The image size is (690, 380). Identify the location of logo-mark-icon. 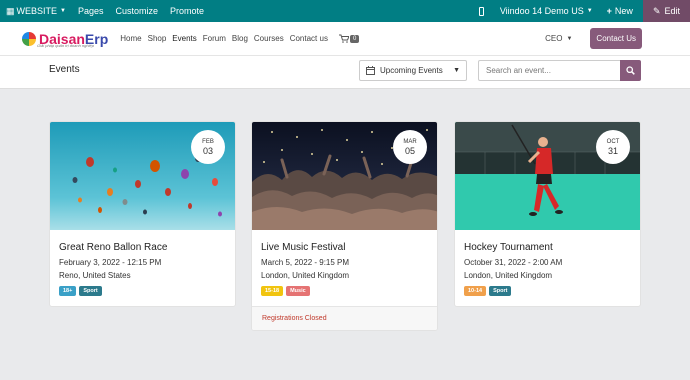
(29, 38).